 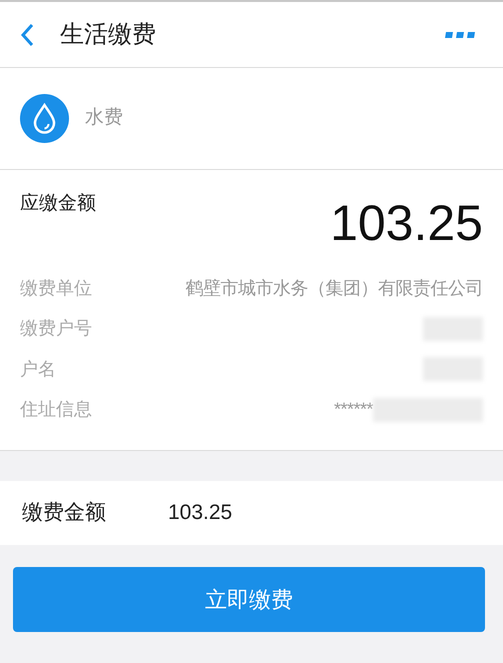 I want to click on detail-label: 住址信息, so click(x=56, y=410).